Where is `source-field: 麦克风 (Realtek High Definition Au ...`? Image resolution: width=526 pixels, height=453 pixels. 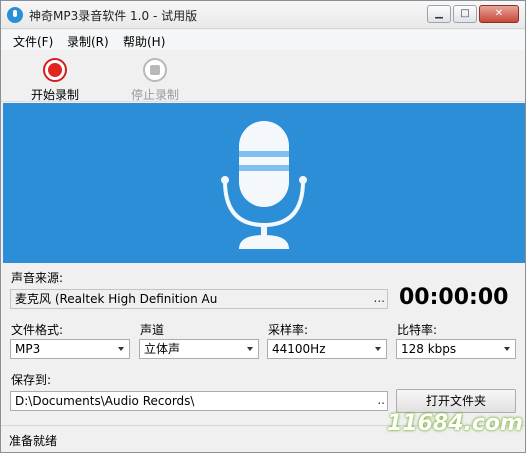 source-field: 麦克风 (Realtek High Definition Au ... is located at coordinates (199, 299).